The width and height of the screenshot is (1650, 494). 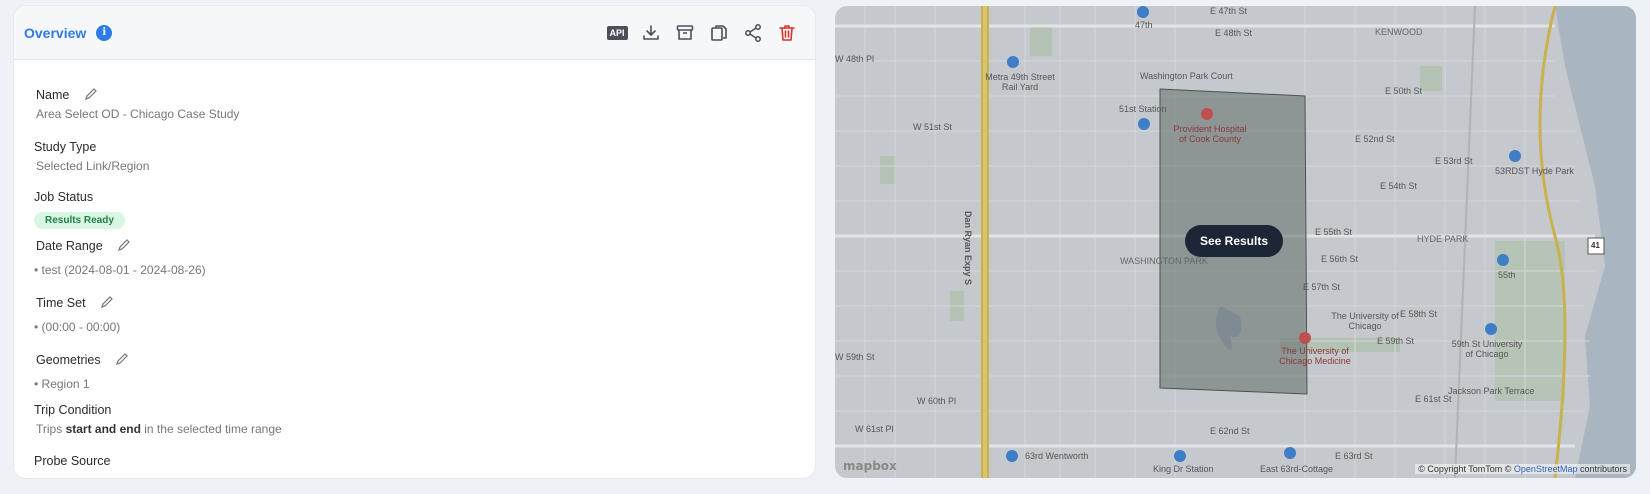 I want to click on route-41-shield: 41, so click(x=1595, y=245).